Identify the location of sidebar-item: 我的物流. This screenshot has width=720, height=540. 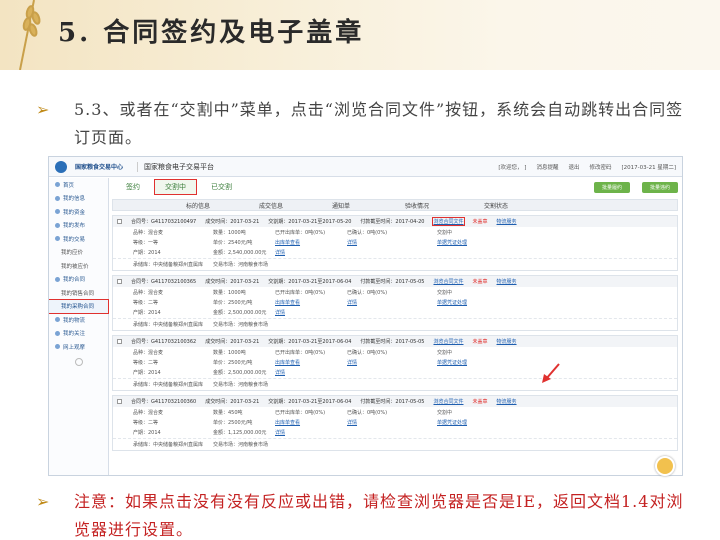
(78, 320).